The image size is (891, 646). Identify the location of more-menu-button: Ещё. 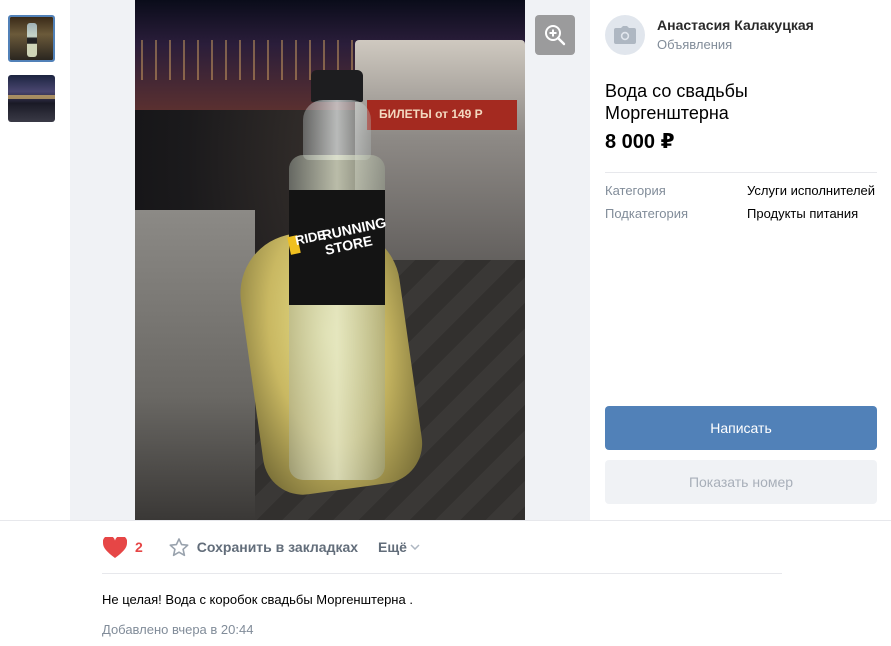
(399, 547).